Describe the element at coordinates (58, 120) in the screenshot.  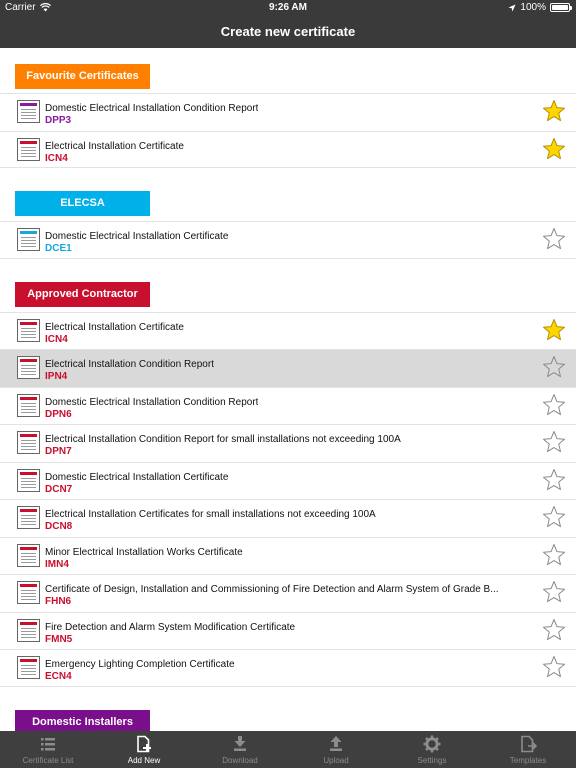
I see `item-code: DPP3` at that location.